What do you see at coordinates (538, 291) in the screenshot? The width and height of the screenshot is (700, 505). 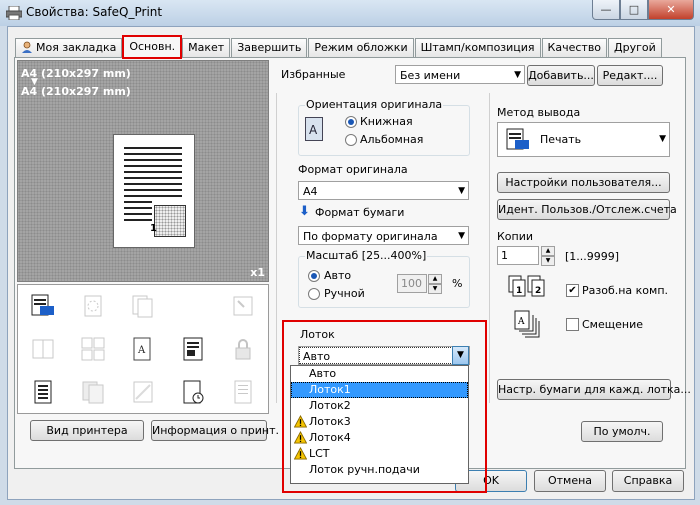 I see `svg-text: 2` at bounding box center [538, 291].